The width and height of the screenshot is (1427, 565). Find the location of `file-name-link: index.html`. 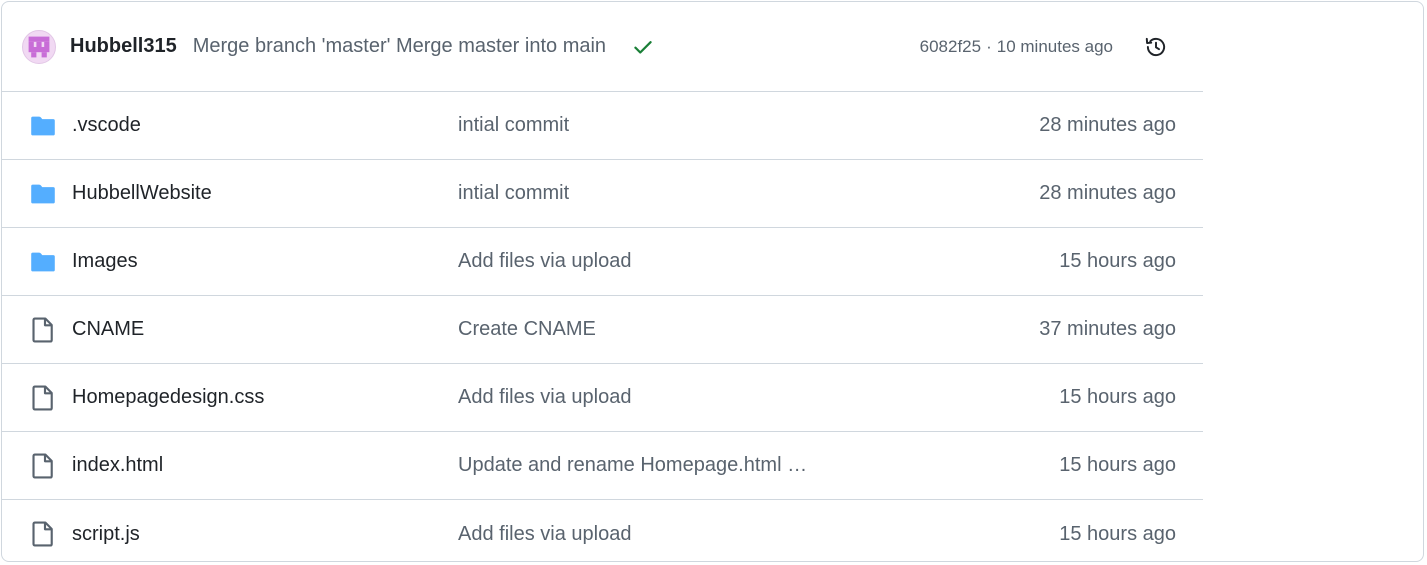

file-name-link: index.html is located at coordinates (117, 465).